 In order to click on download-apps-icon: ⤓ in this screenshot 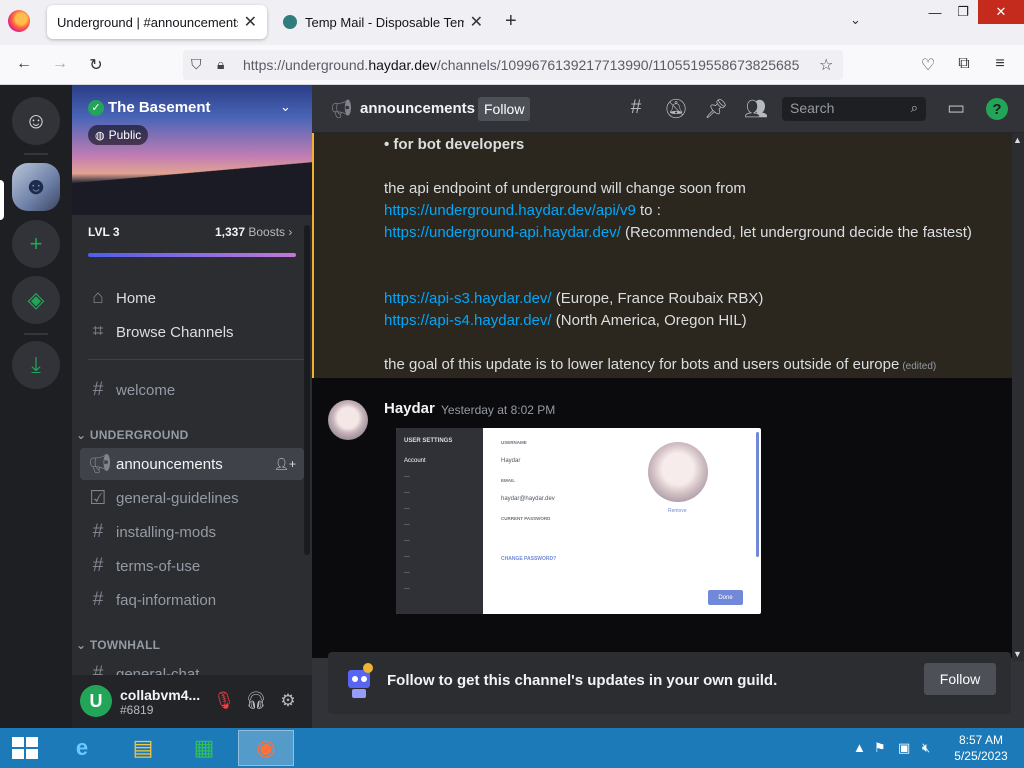, I will do `click(36, 365)`.